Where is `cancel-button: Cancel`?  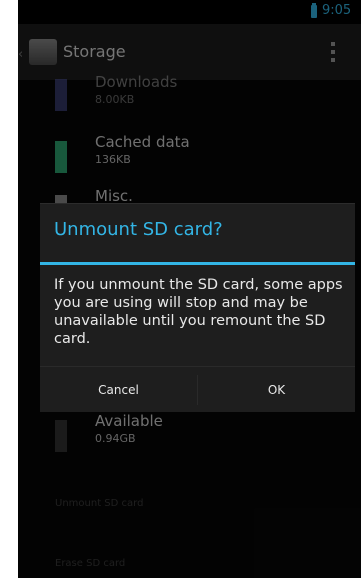
cancel-button: Cancel is located at coordinates (118, 390).